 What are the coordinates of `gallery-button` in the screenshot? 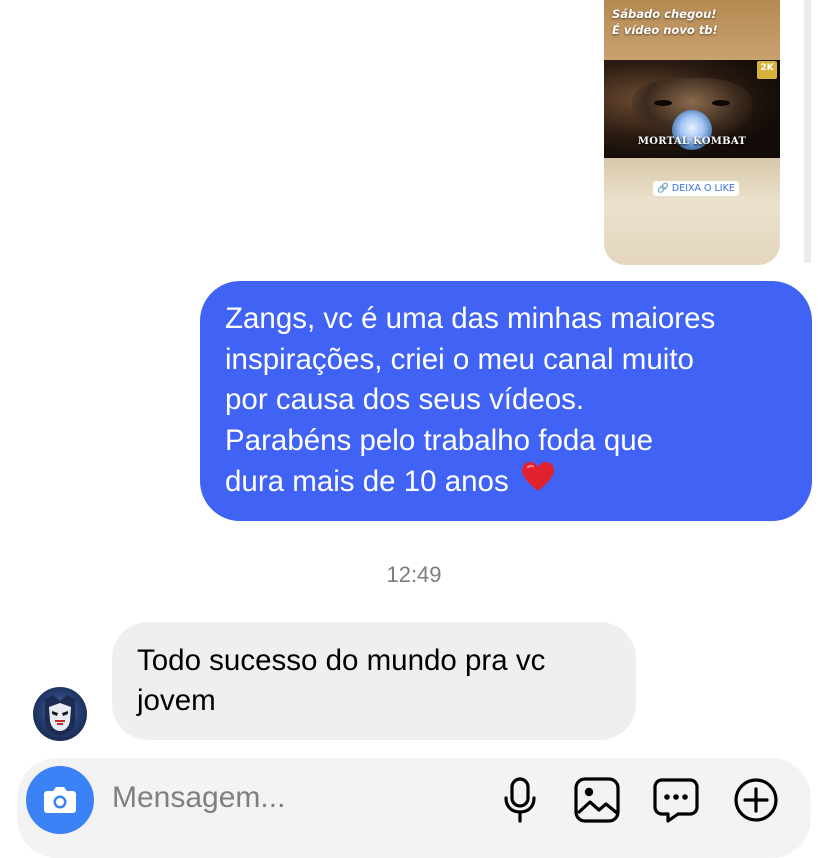 It's located at (597, 800).